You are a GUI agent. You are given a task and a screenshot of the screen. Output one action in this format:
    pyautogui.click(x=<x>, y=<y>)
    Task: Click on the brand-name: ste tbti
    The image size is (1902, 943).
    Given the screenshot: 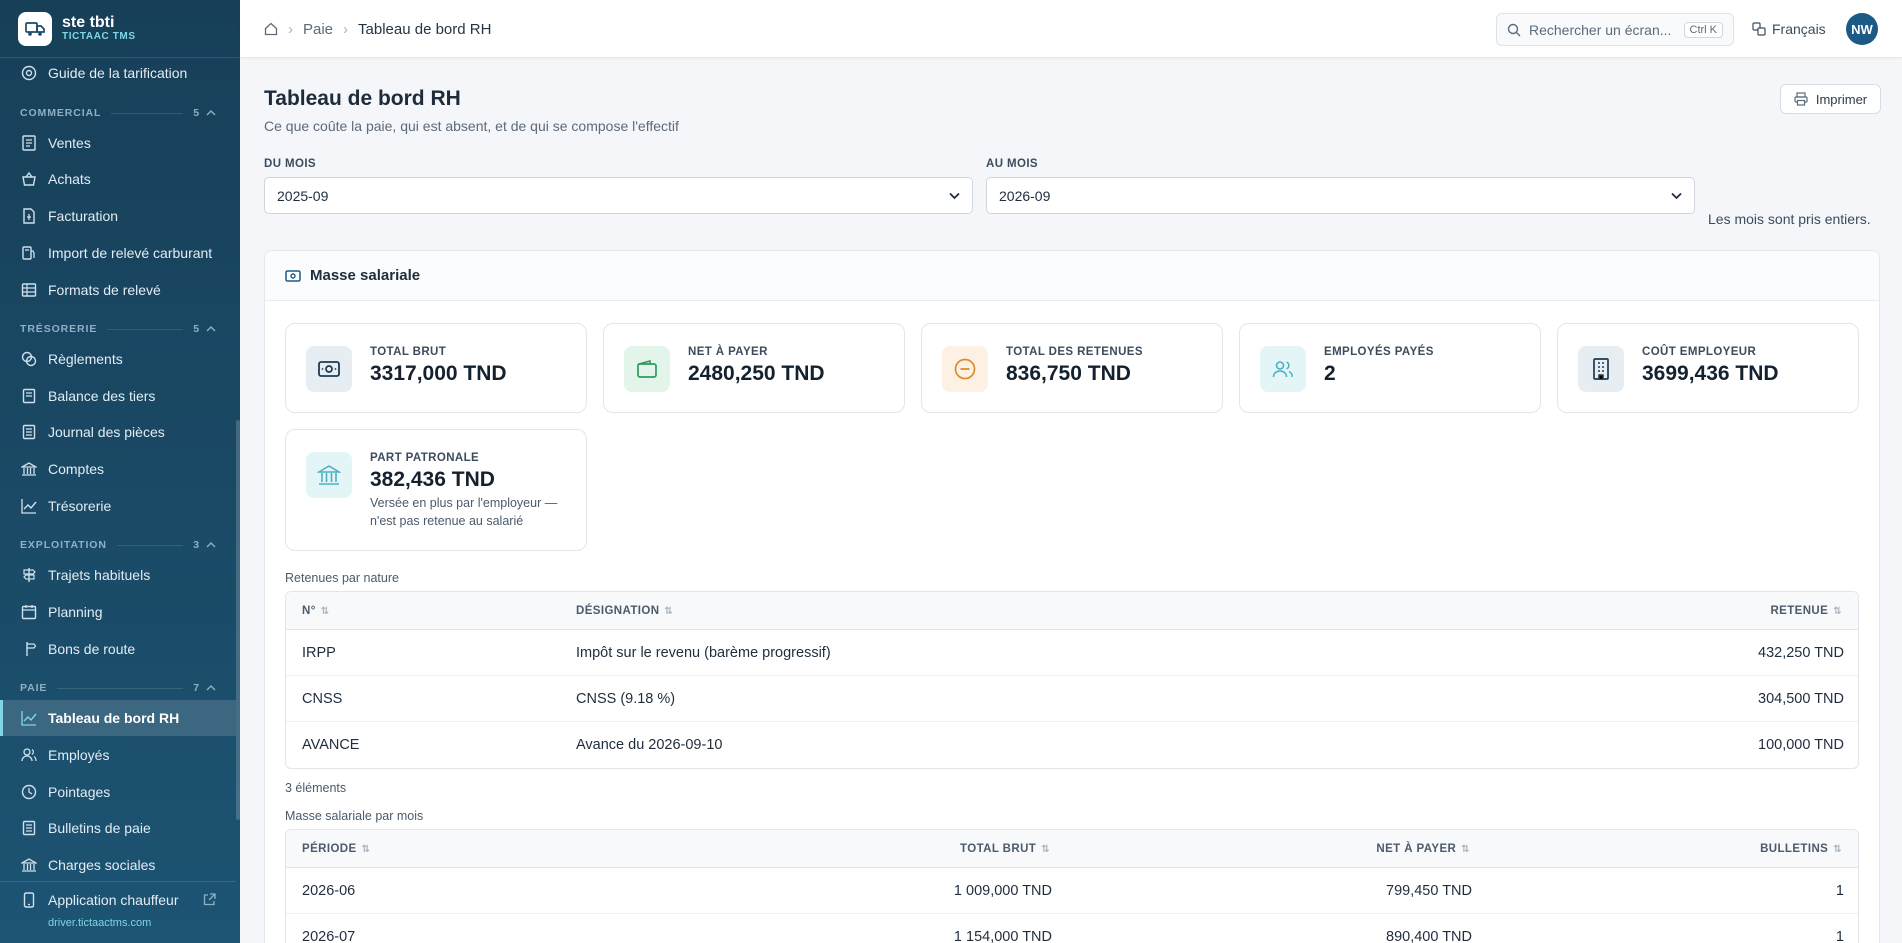 What is the action you would take?
    pyautogui.click(x=88, y=22)
    